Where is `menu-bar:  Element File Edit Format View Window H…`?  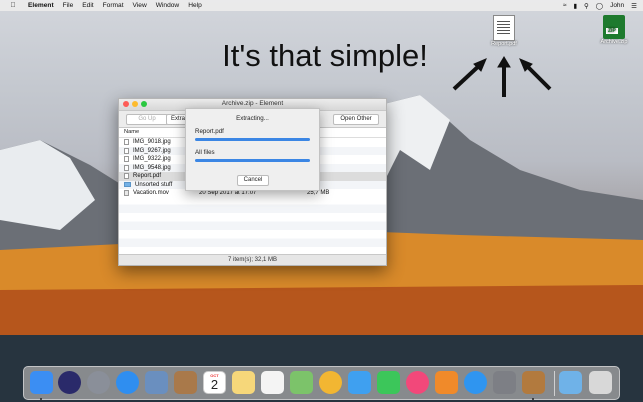
menu-bar:  Element File Edit Format View Window H… is located at coordinates (321, 5).